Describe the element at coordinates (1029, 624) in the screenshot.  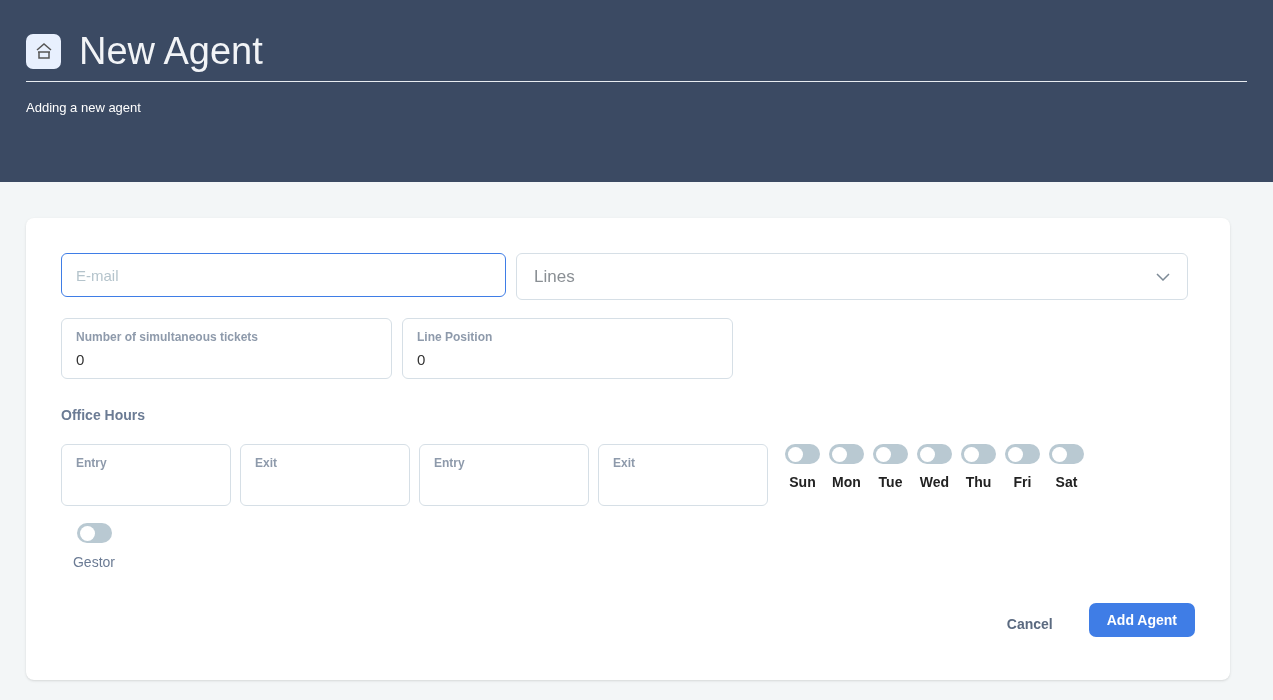
I see `cancel-button: Cancel` at that location.